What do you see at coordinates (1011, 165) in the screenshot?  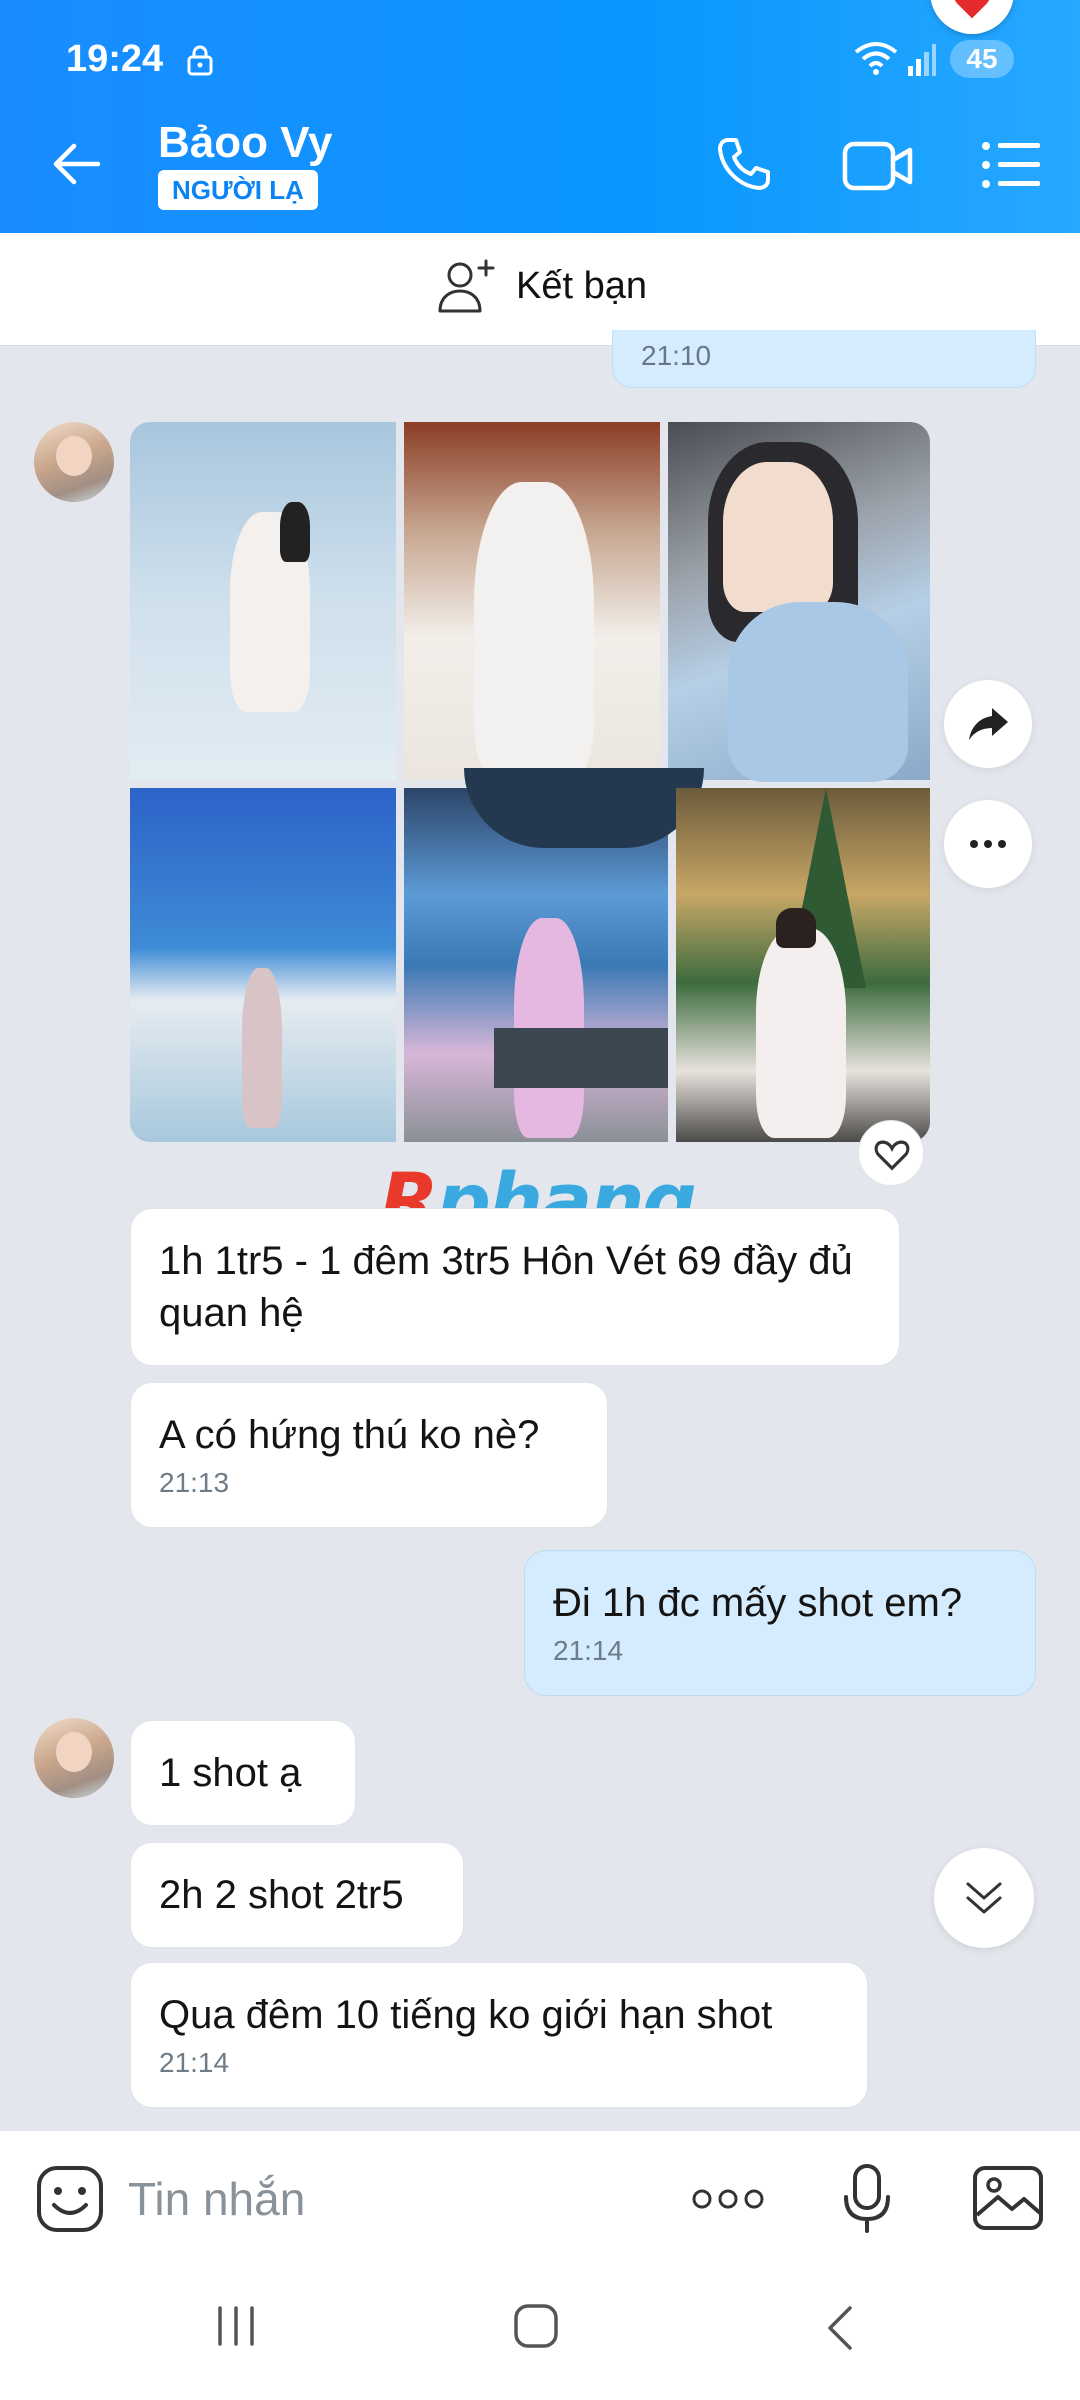 I see `menu-icon` at bounding box center [1011, 165].